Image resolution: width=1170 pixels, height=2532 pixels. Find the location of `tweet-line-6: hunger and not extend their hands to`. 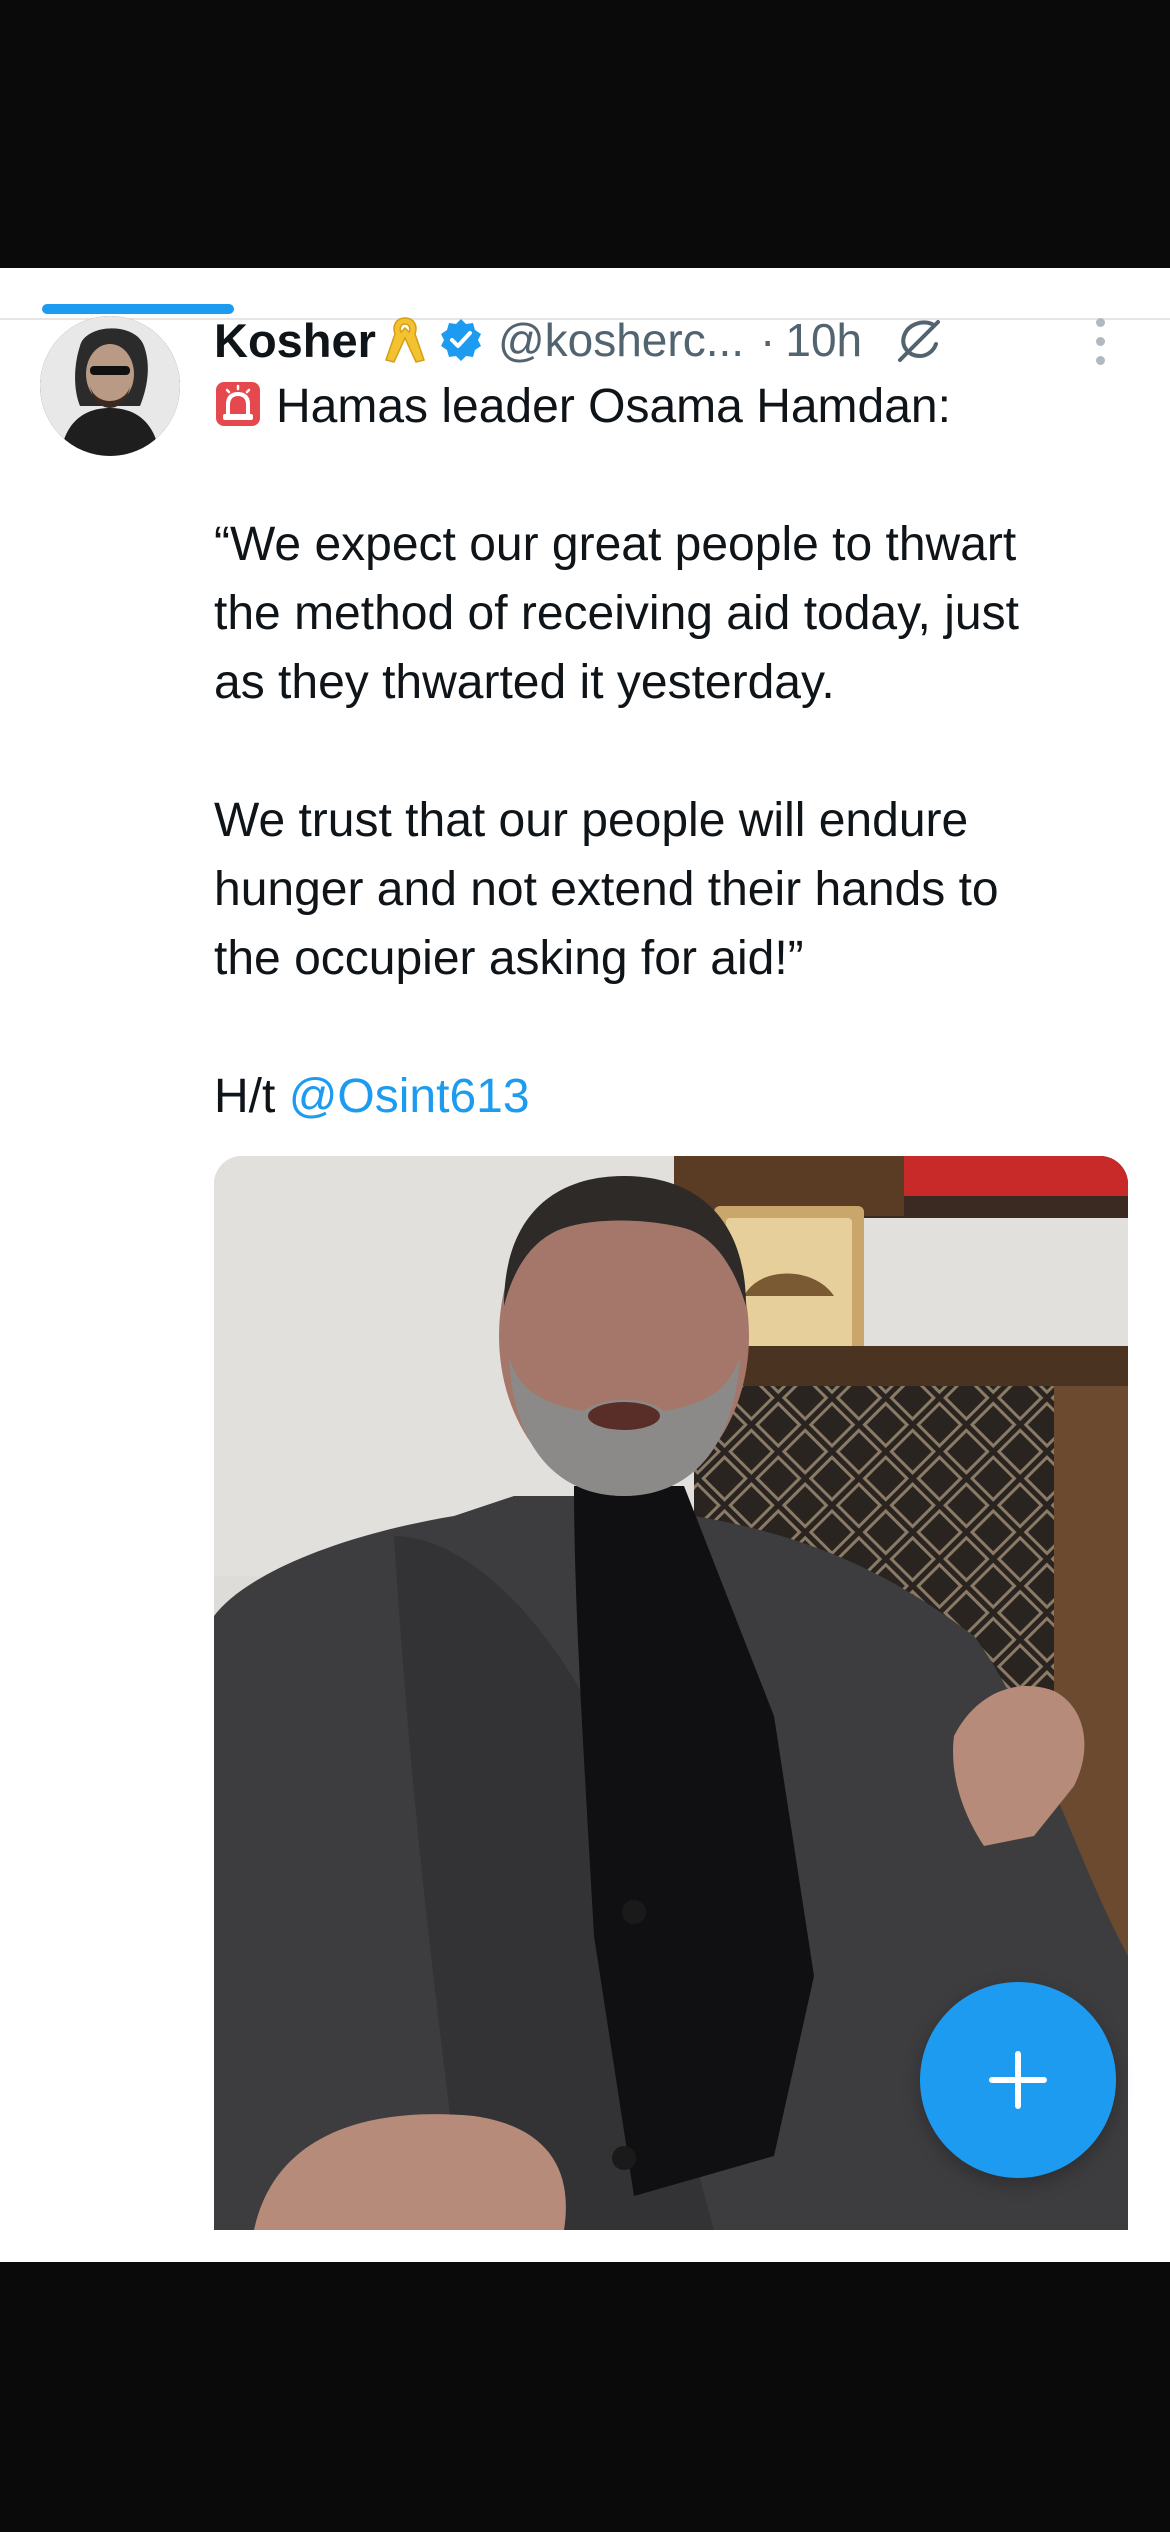

tweet-line-6: hunger and not extend their hands to is located at coordinates (606, 889).